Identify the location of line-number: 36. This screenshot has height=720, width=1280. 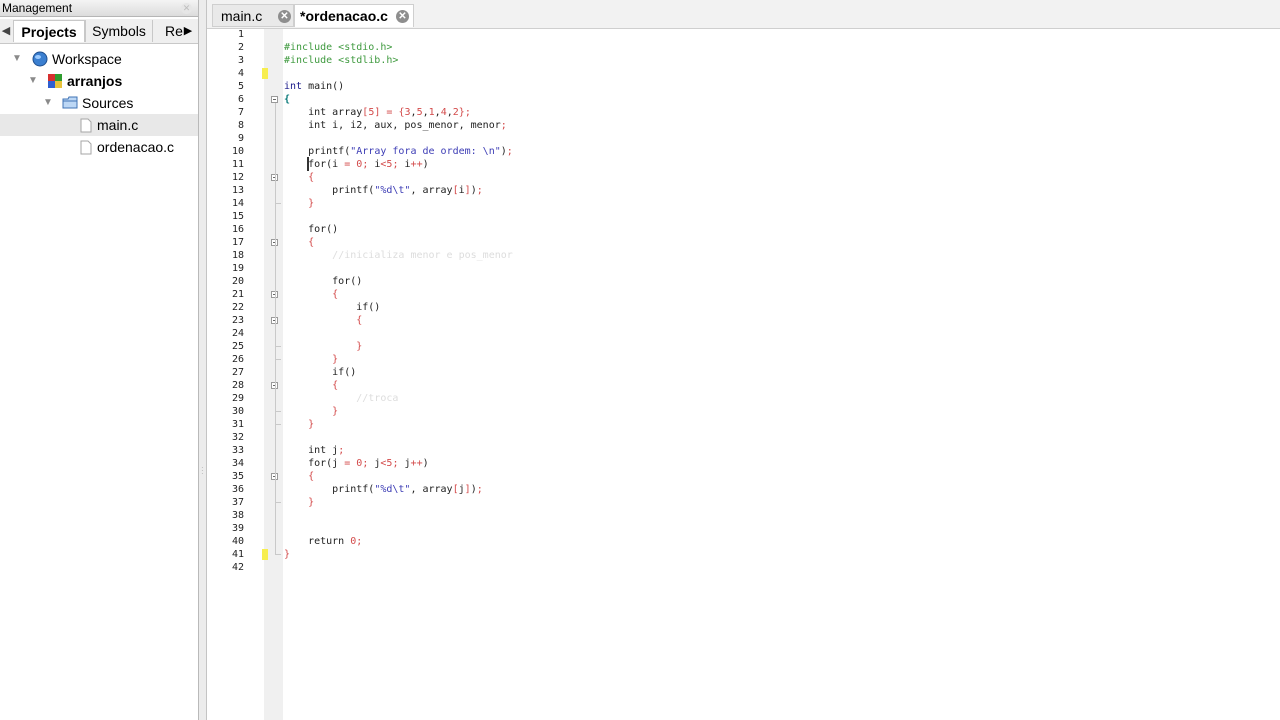
(237, 489).